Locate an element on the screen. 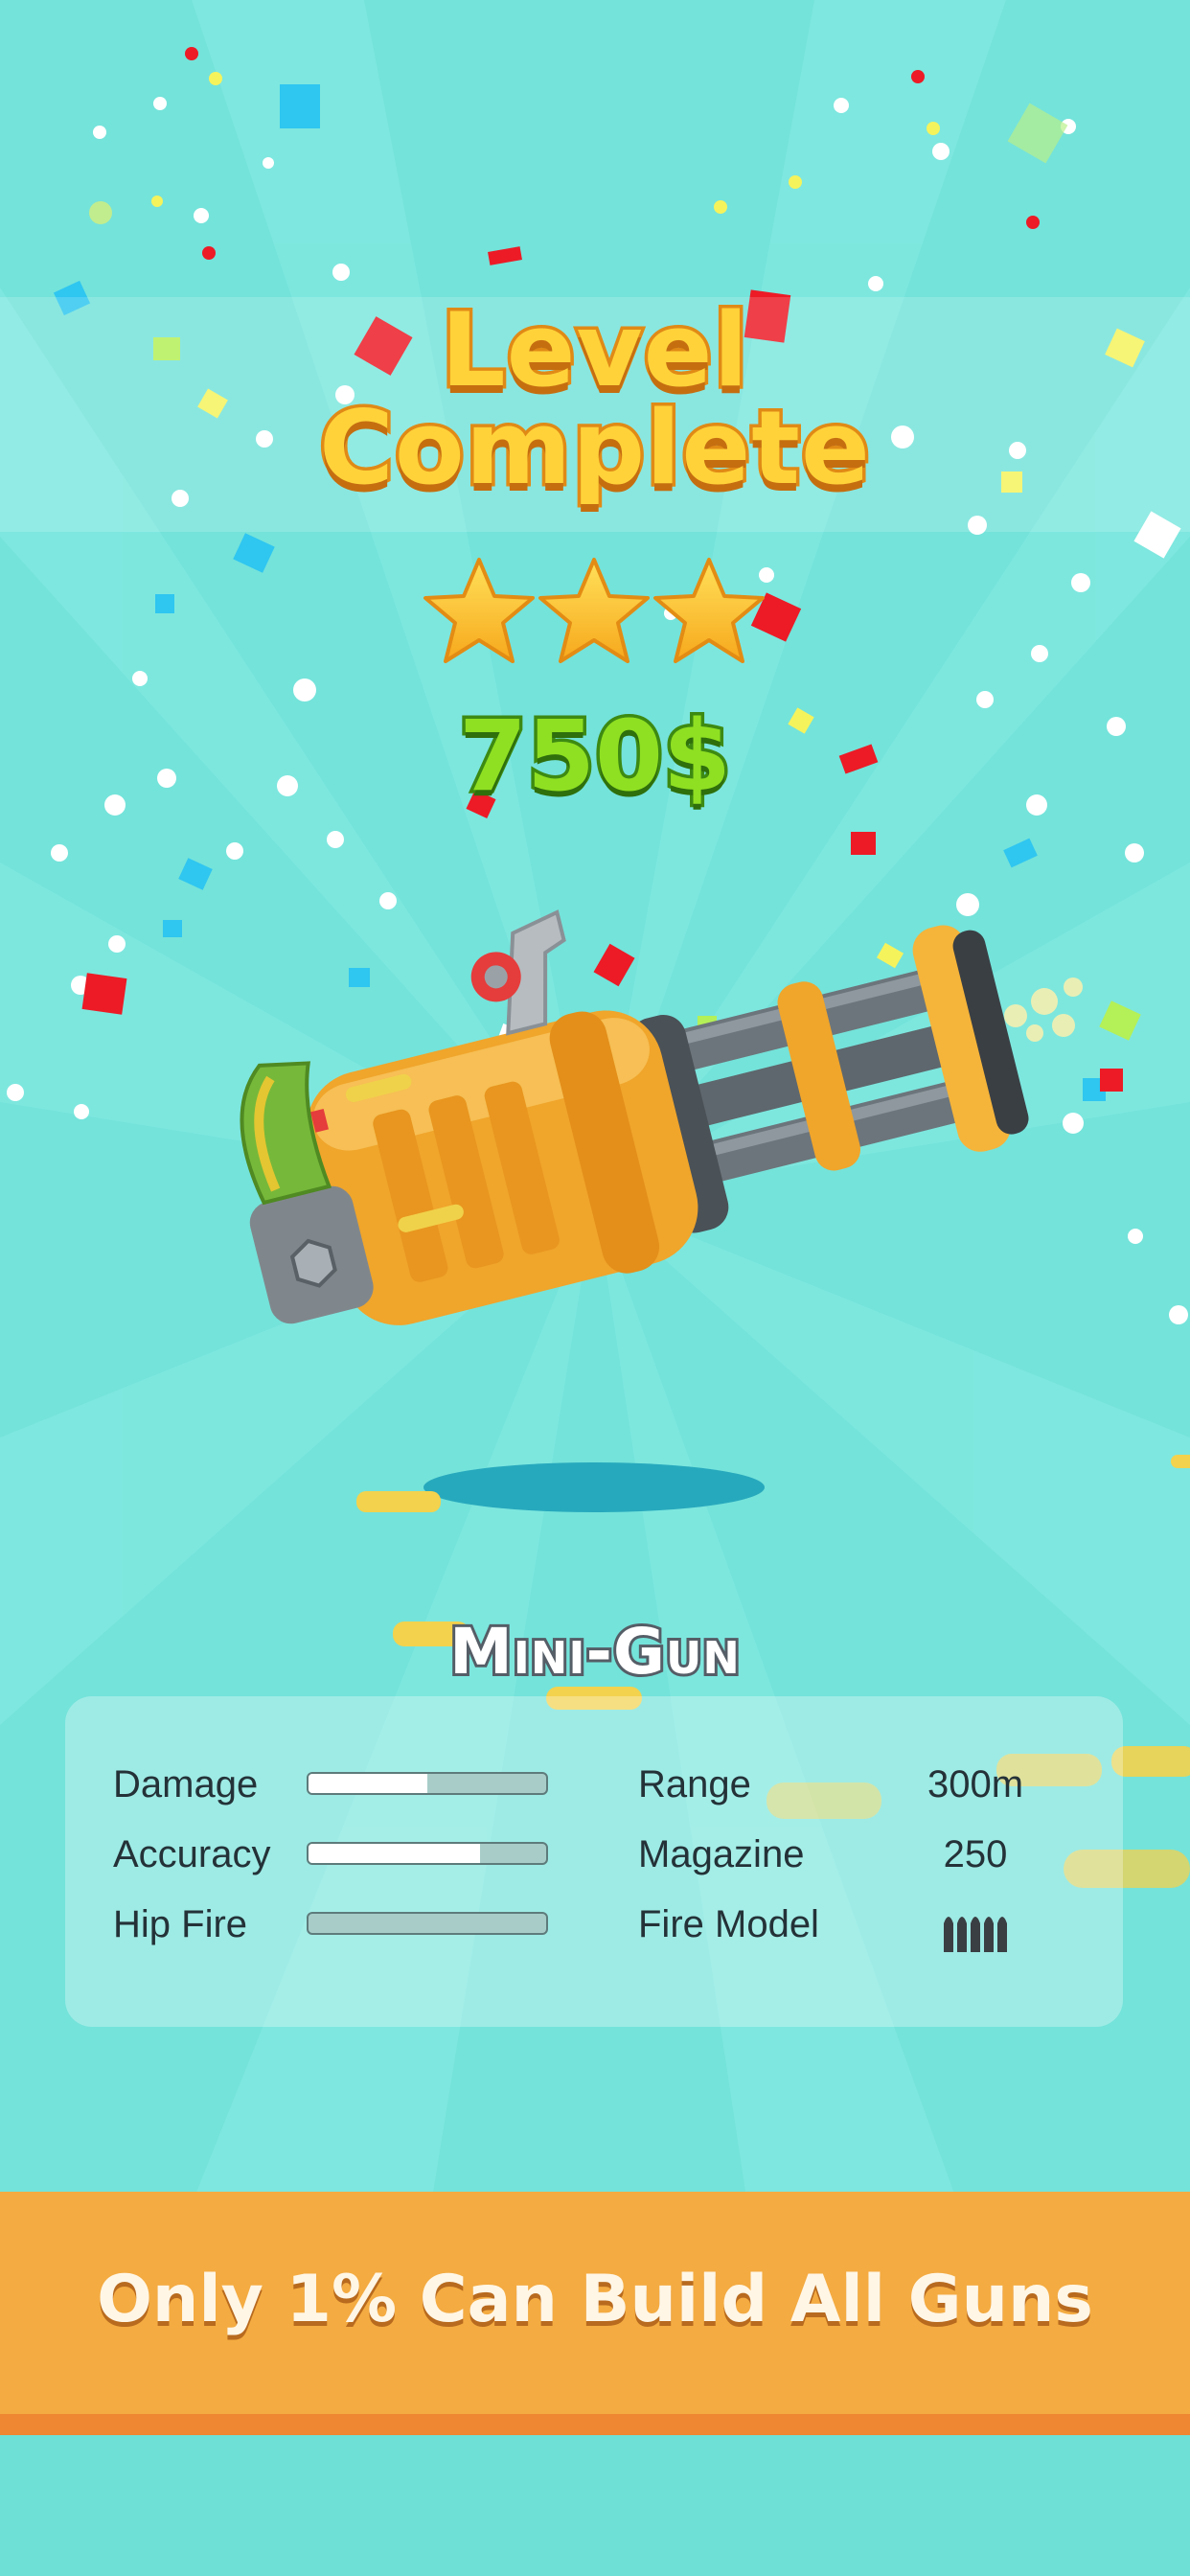 This screenshot has height=2576, width=1190. stat-value-range: 300m is located at coordinates (976, 1784).